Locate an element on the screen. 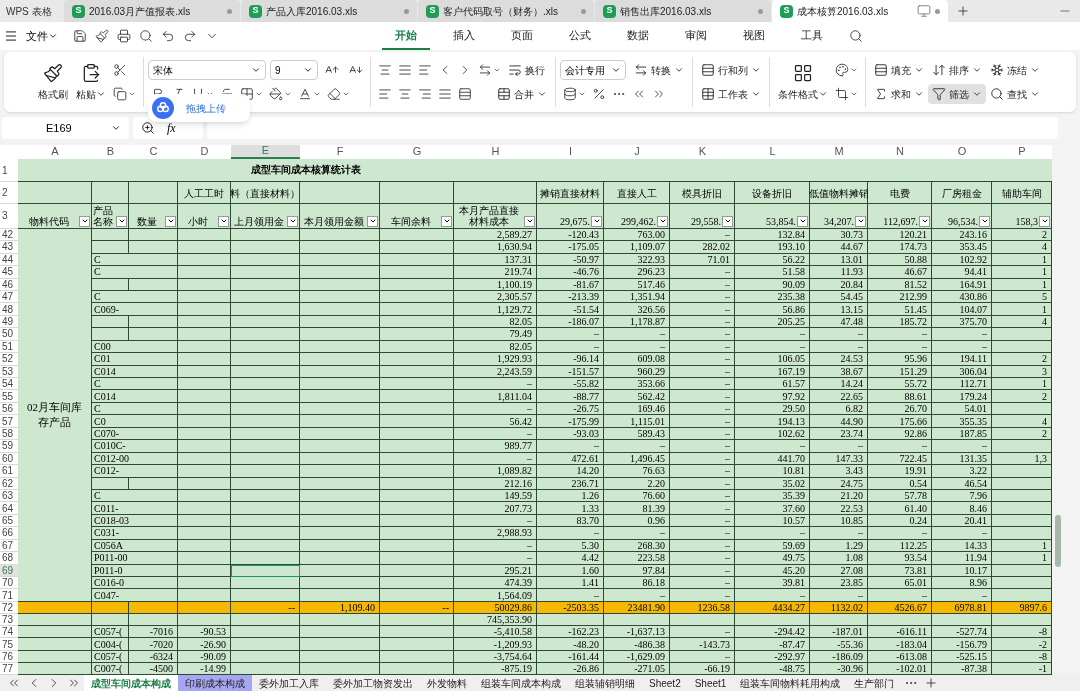  row-number: 73 is located at coordinates (9, 620).